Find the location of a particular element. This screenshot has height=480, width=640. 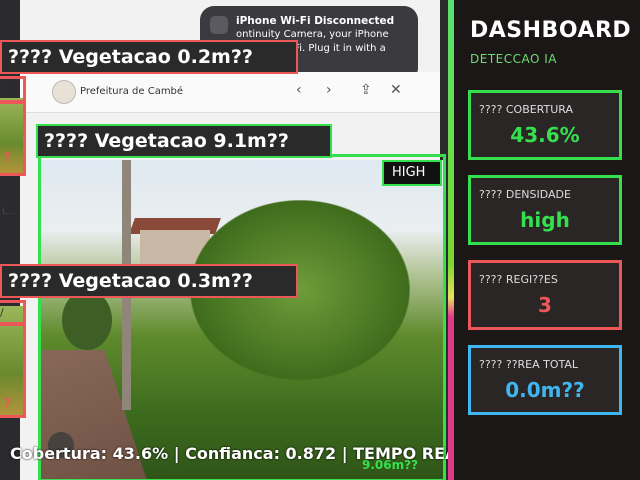

card-regions: ???? REGI??ES 3 is located at coordinates (545, 295).